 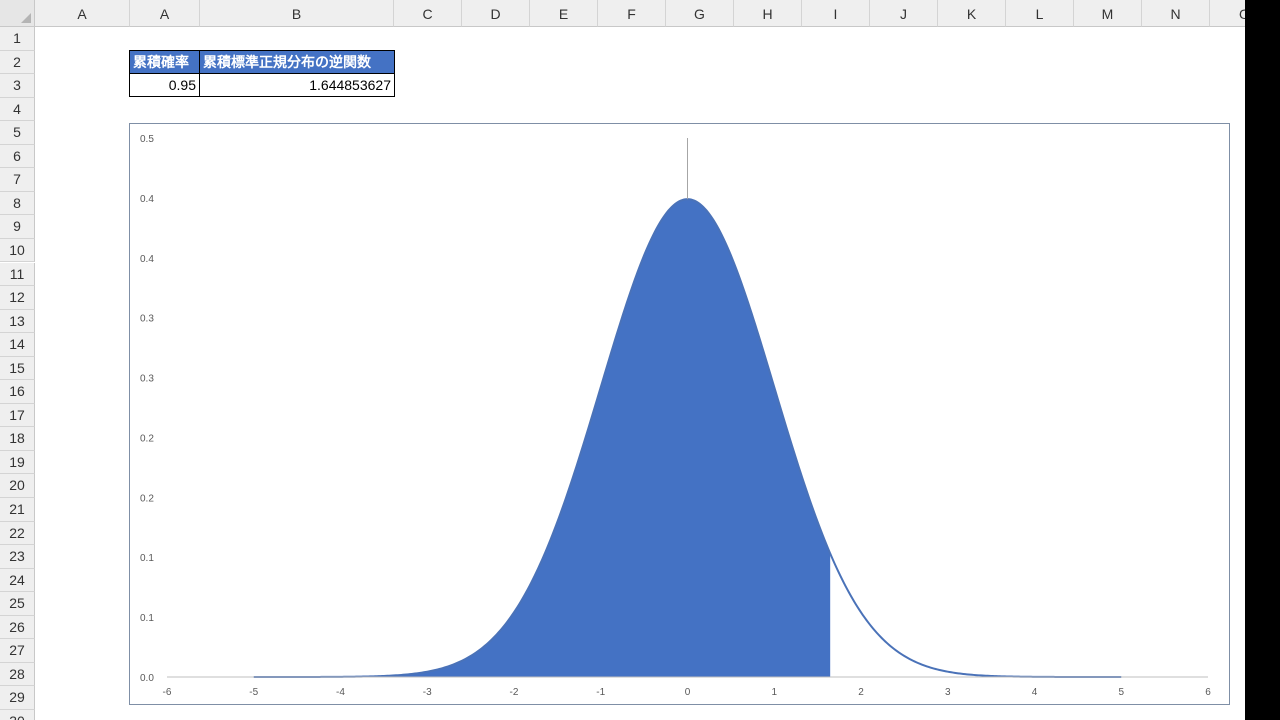 What do you see at coordinates (514, 692) in the screenshot?
I see `x-tick-label: -2` at bounding box center [514, 692].